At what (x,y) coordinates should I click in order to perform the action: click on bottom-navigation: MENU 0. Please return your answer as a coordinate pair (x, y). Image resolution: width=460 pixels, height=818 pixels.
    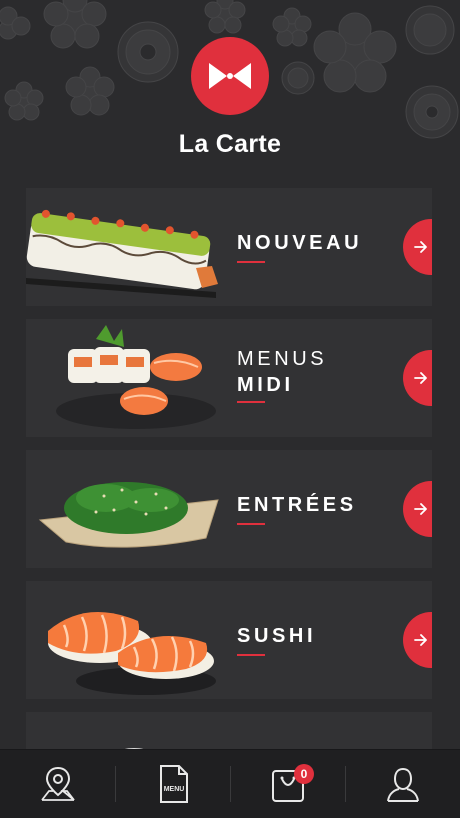
    Looking at the image, I should click on (230, 783).